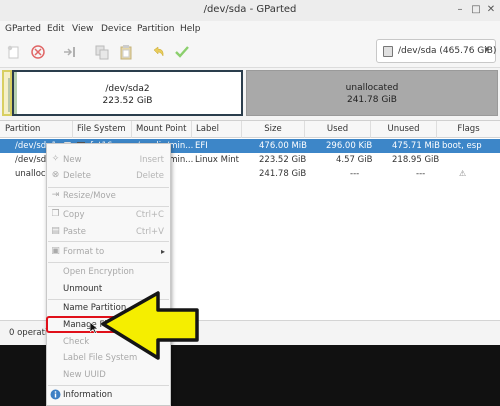  Describe the element at coordinates (38, 52) in the screenshot. I see `delete-partition-icon` at that location.